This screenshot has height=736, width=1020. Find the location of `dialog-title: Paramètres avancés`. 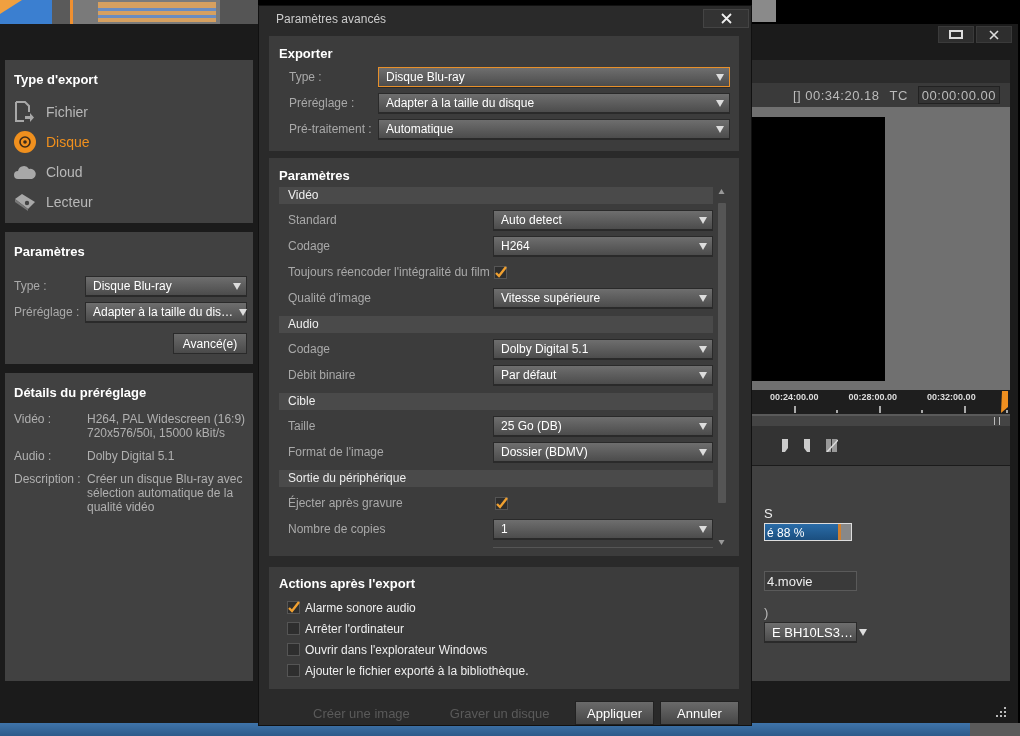

dialog-title: Paramètres avancés is located at coordinates (331, 18).